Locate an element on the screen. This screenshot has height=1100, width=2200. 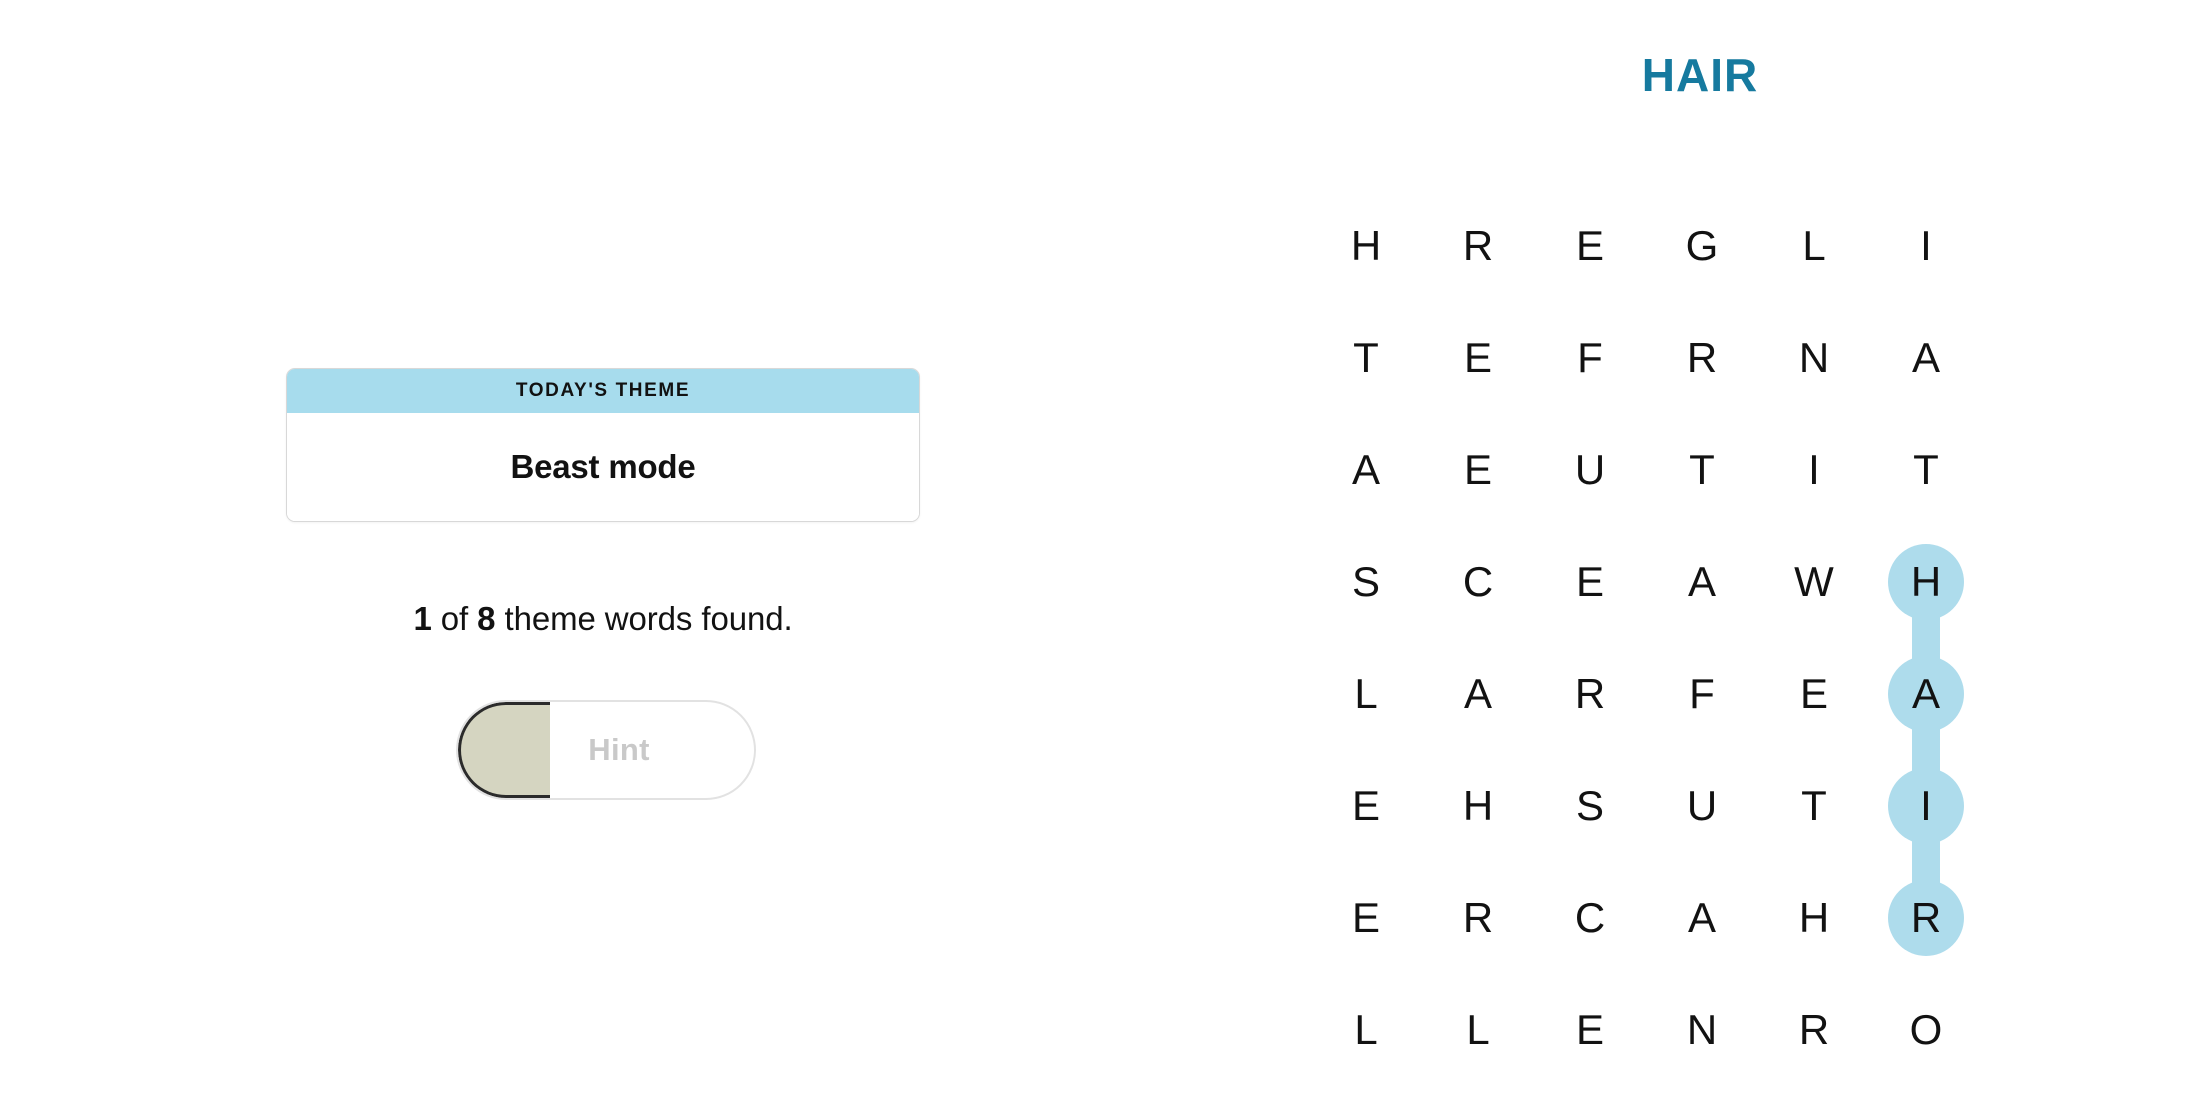
grid-cell-r7-c1: L is located at coordinates (1478, 1030).